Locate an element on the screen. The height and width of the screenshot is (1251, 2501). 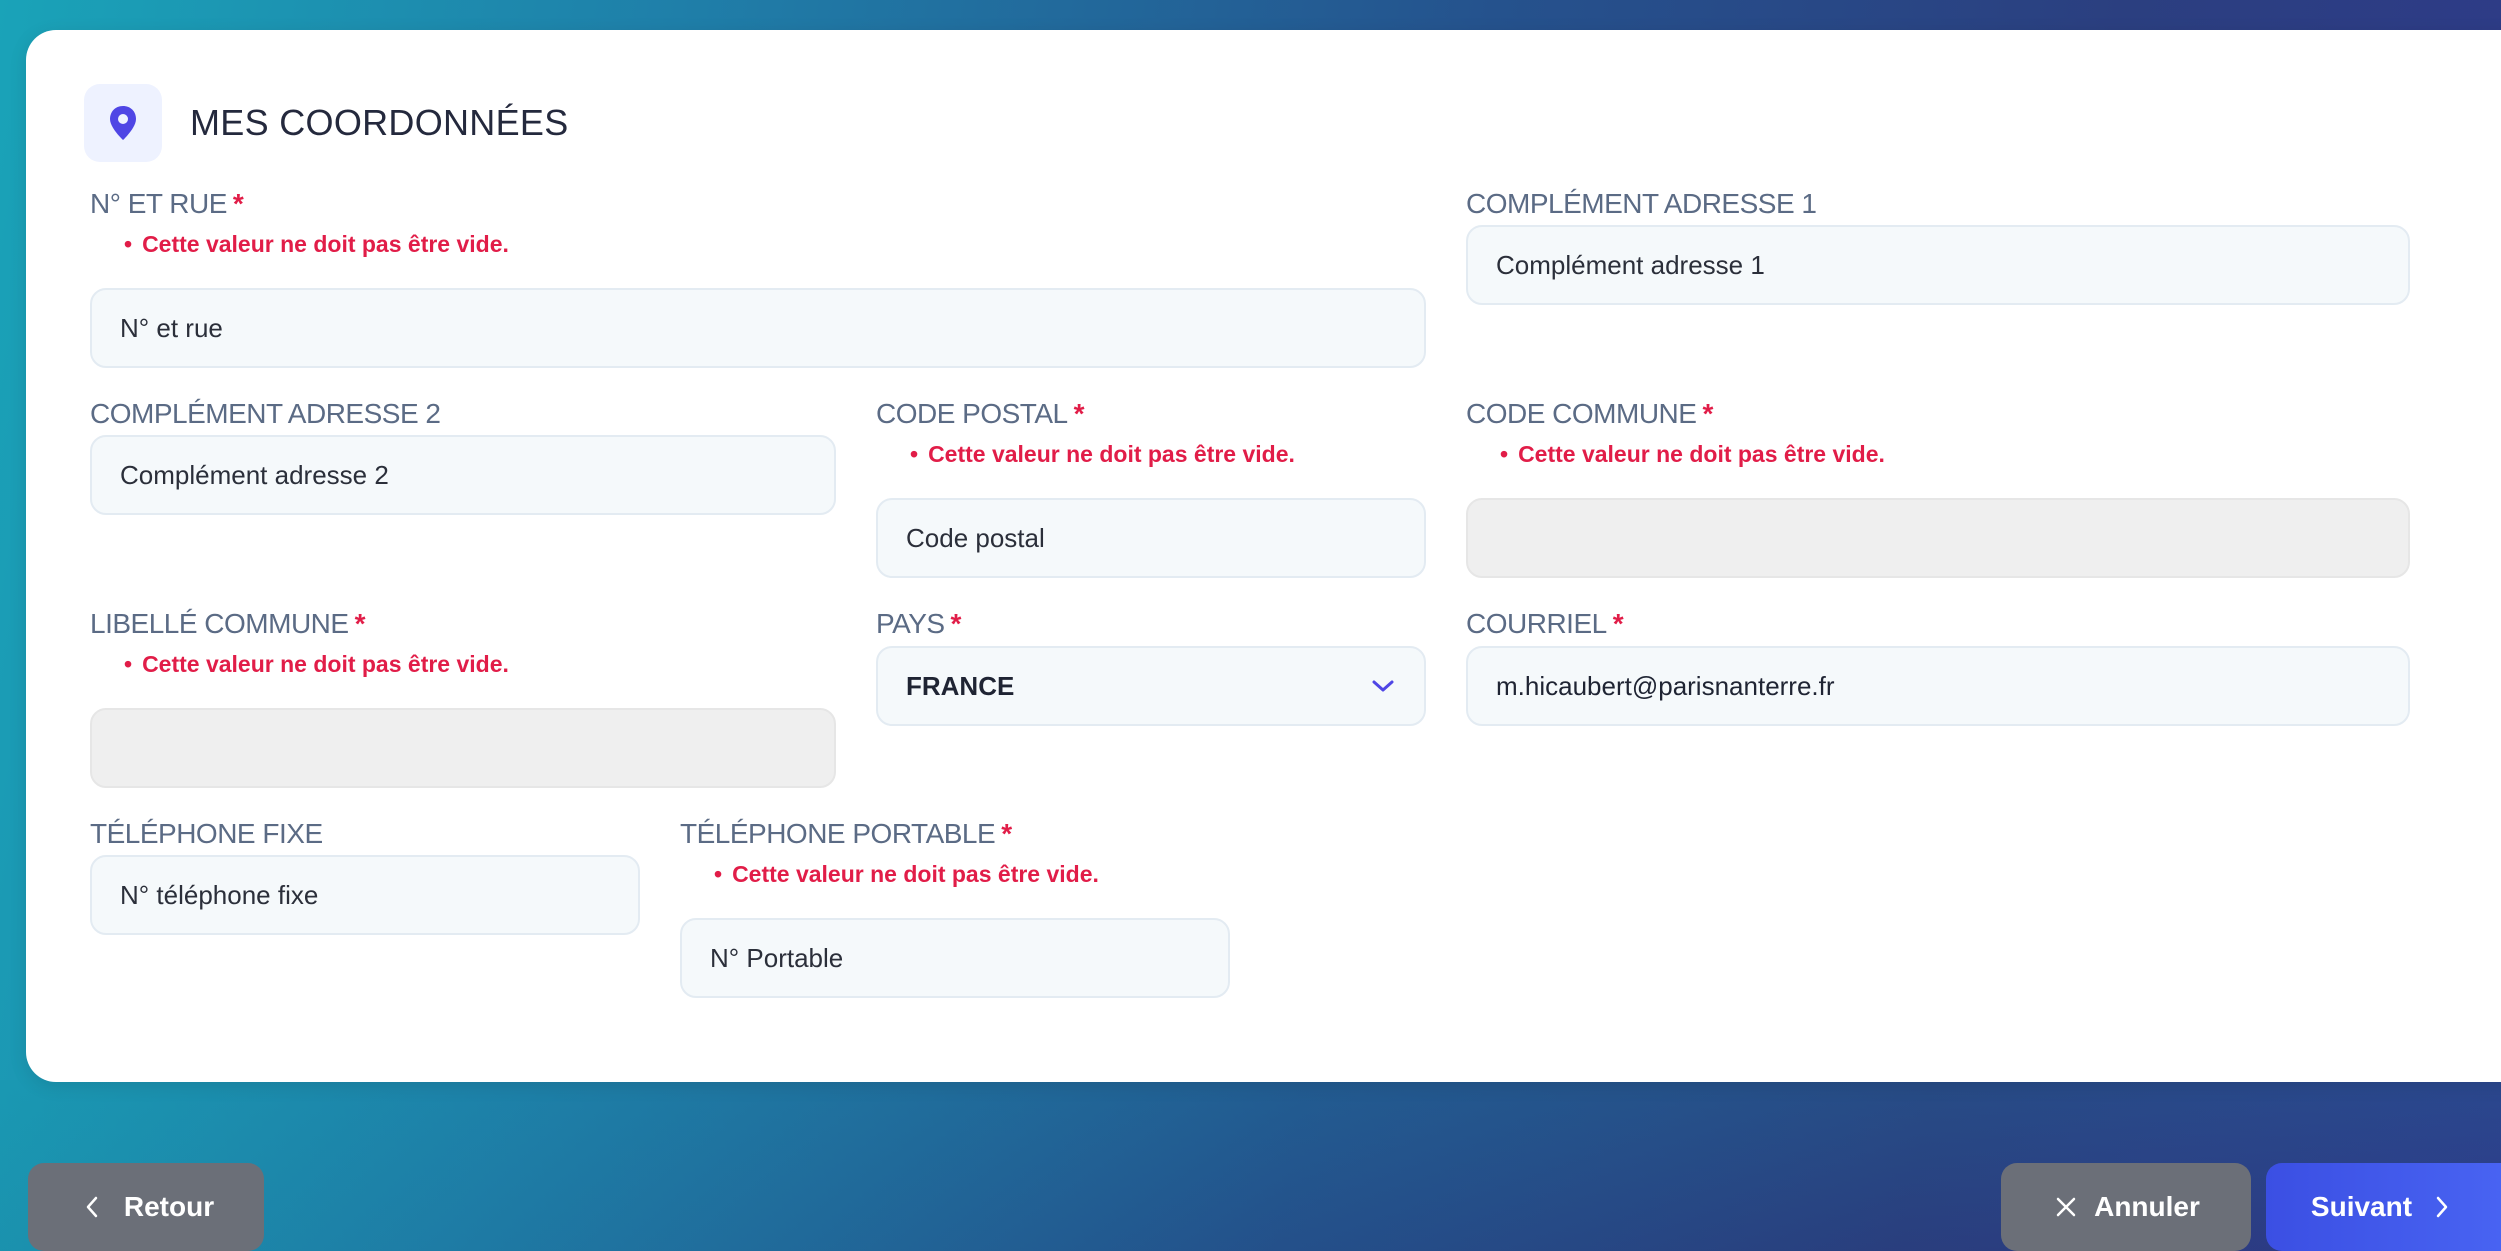
mobile-error: Cette valeur ne doit pas être vide. is located at coordinates (906, 874).